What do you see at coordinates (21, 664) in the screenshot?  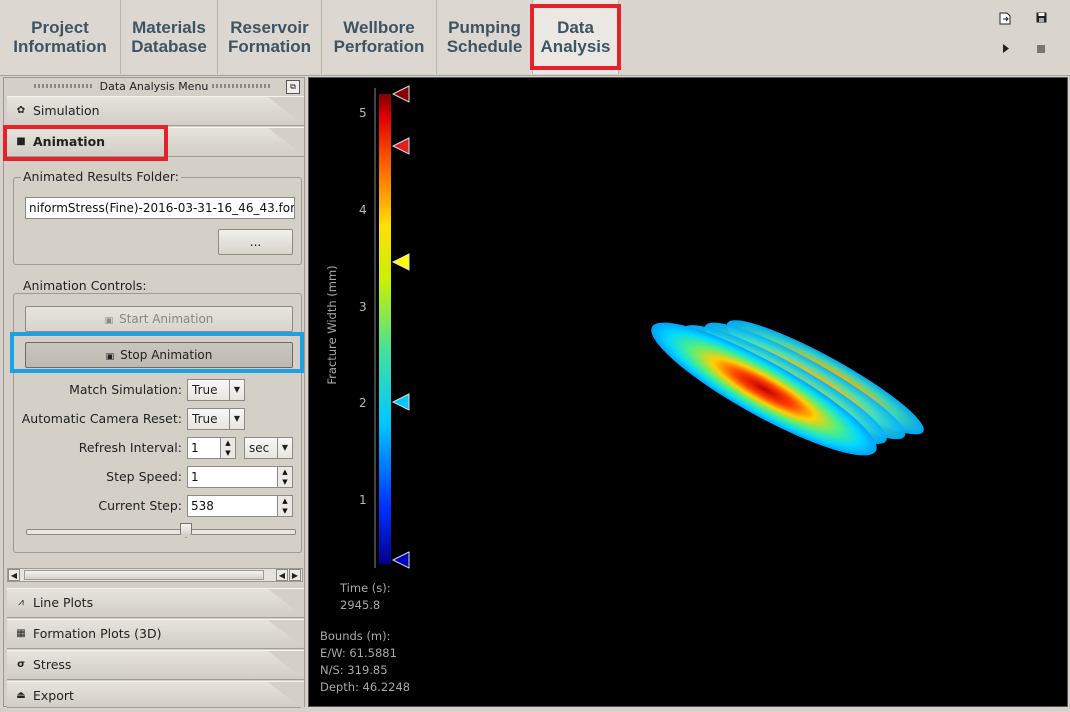 I see `sigma-icon: σ` at bounding box center [21, 664].